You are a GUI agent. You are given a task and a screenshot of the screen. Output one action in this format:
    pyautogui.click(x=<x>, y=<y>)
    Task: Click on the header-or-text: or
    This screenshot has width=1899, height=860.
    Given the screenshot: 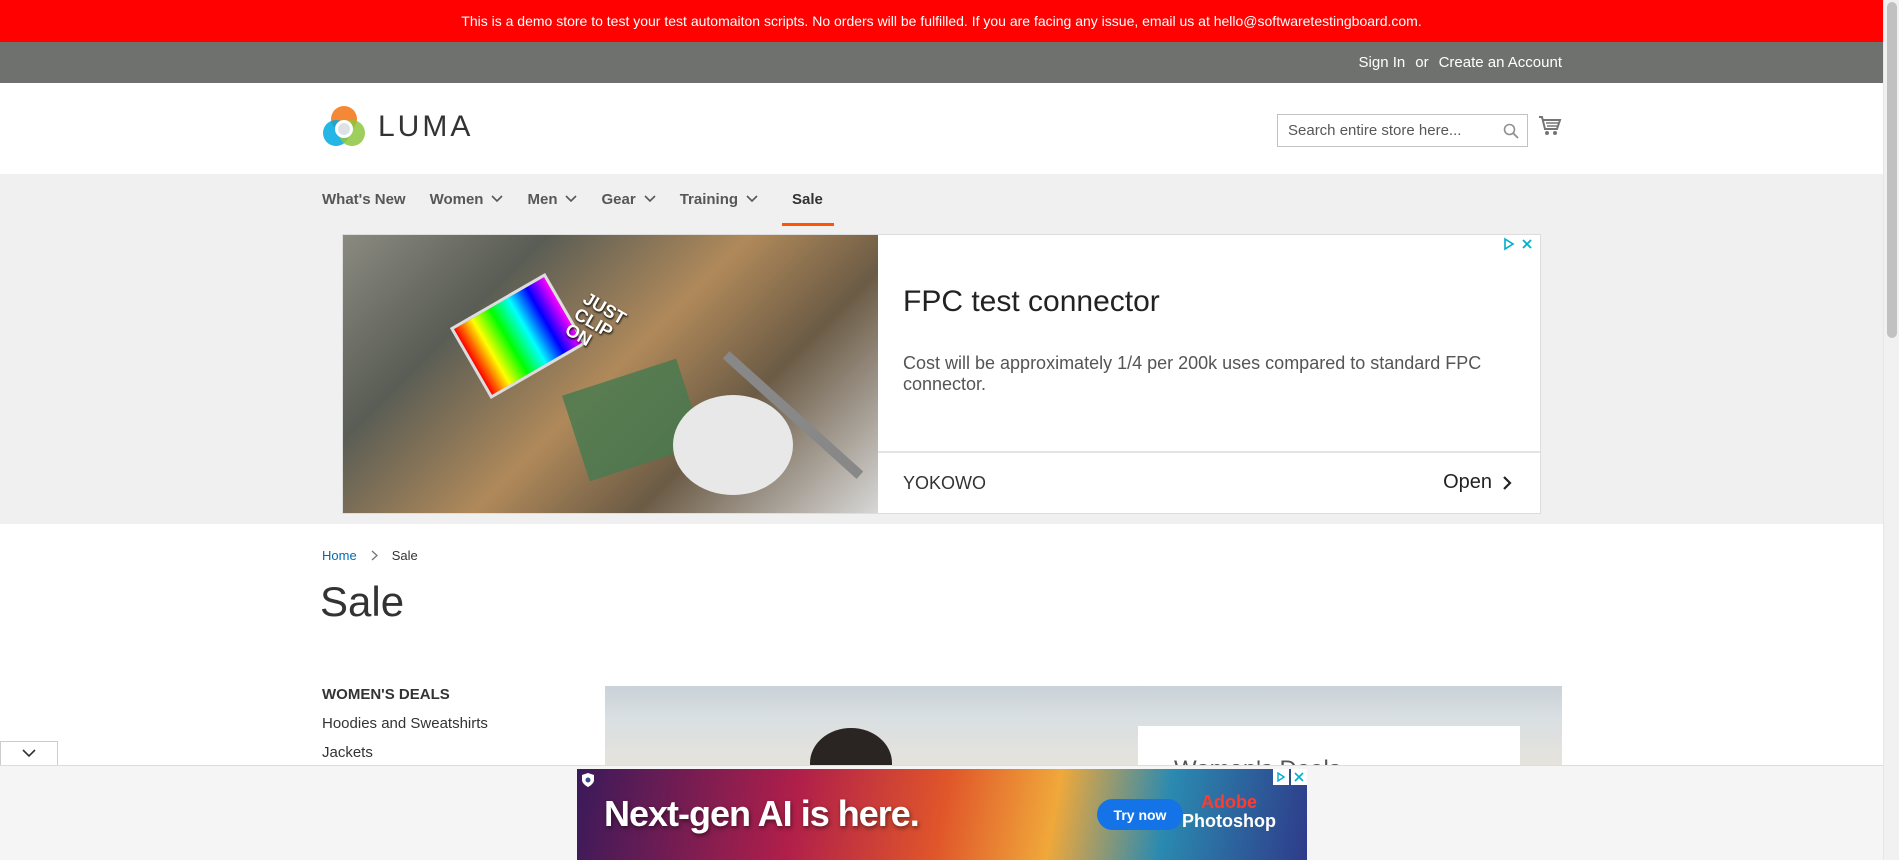 What is the action you would take?
    pyautogui.click(x=1422, y=62)
    